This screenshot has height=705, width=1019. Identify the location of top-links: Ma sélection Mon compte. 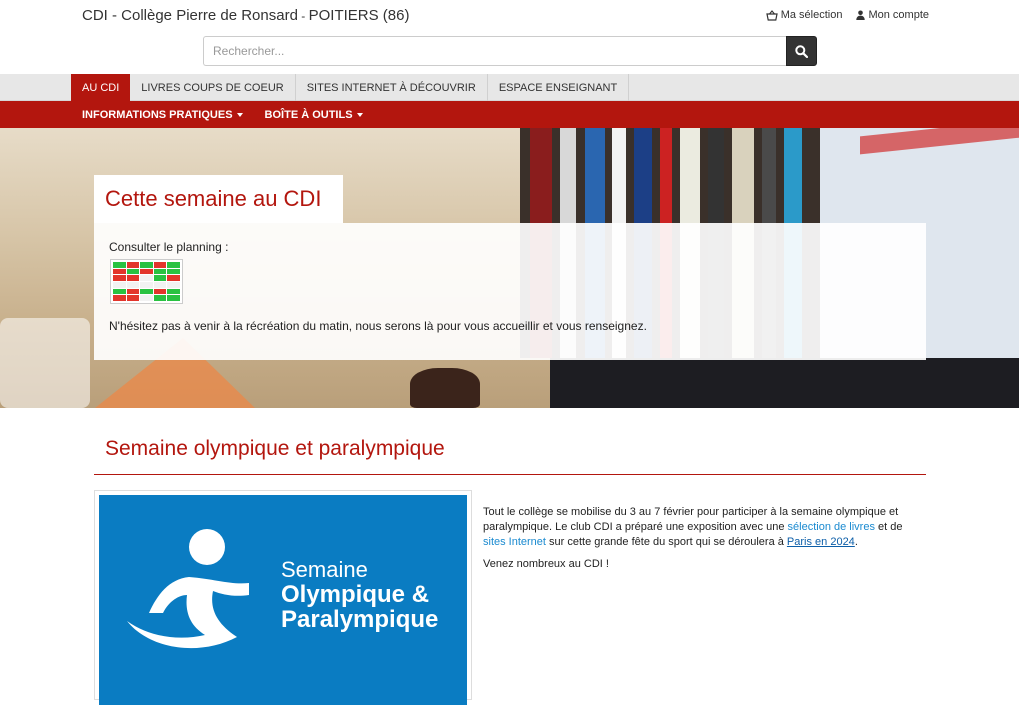
(847, 15).